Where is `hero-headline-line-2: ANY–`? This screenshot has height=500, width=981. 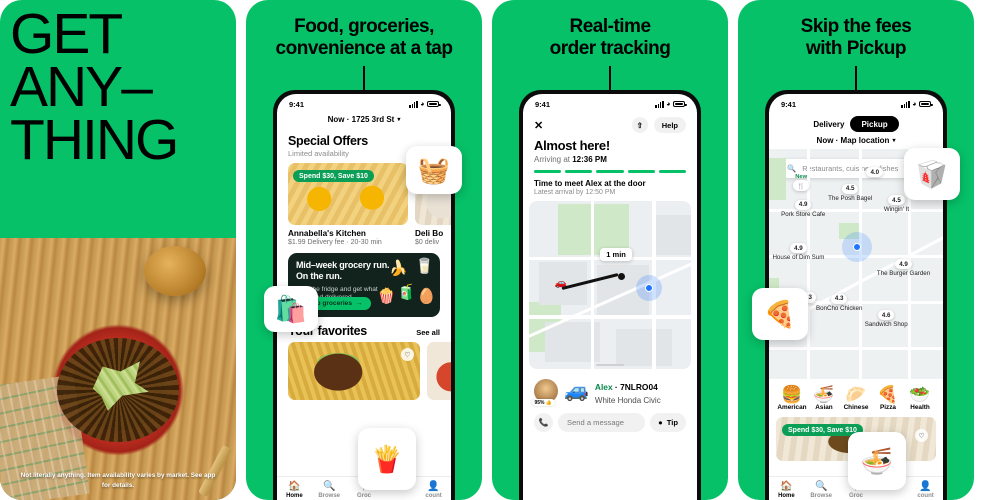
hero-headline-line-2: ANY– is located at coordinates (81, 87).